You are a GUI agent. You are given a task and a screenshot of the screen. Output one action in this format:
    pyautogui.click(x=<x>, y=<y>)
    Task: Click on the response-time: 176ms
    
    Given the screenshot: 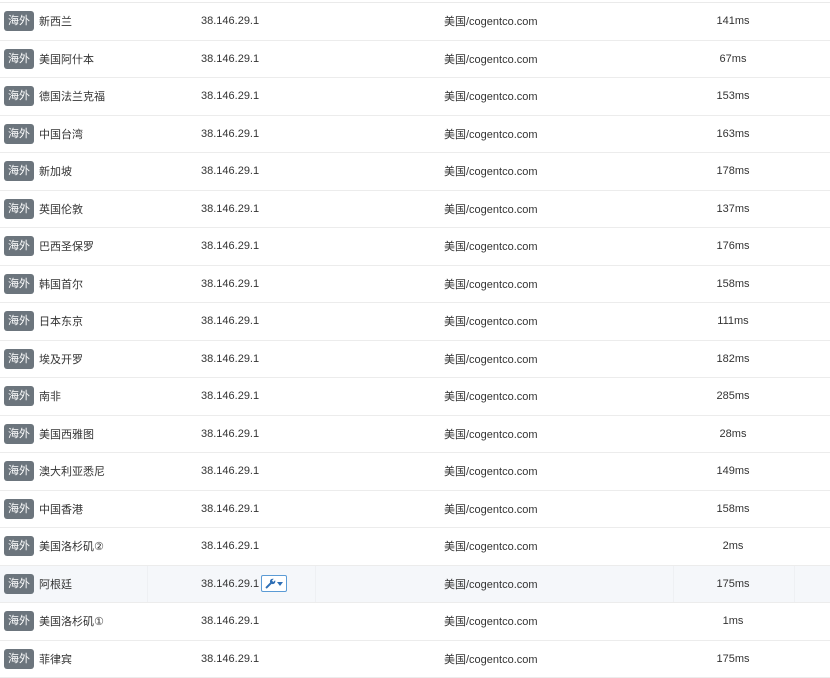 What is the action you would take?
    pyautogui.click(x=733, y=246)
    